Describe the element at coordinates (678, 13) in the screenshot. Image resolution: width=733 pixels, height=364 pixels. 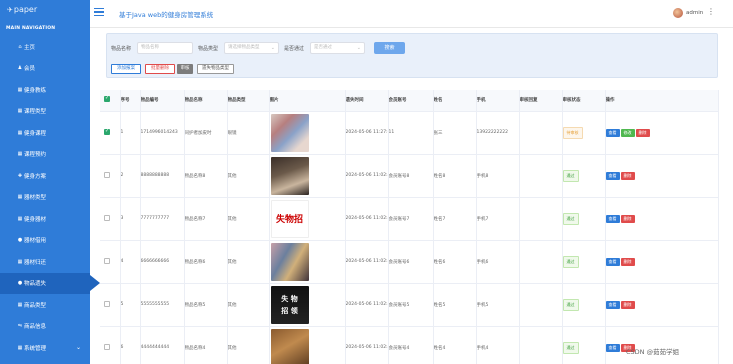
I see `avatar` at that location.